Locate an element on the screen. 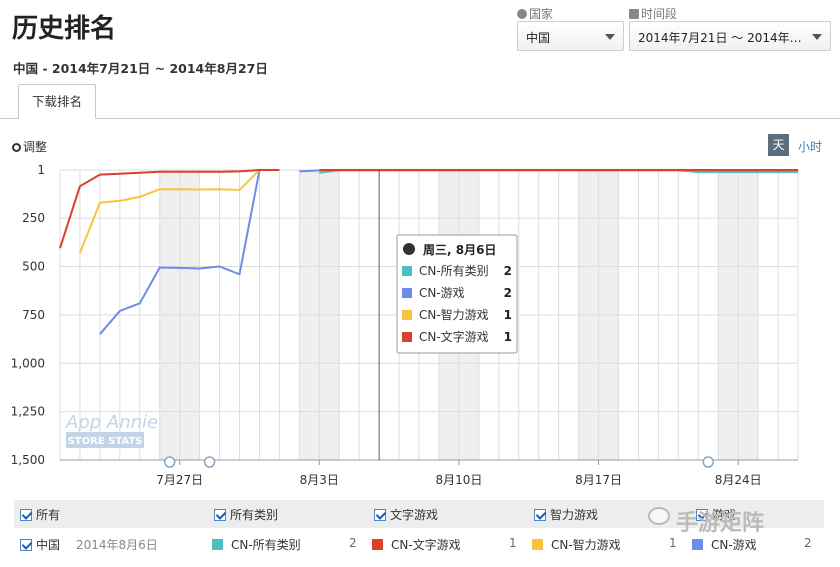 The width and height of the screenshot is (840, 567). legend-toggle-all-categories: 所有类别 is located at coordinates (246, 514).